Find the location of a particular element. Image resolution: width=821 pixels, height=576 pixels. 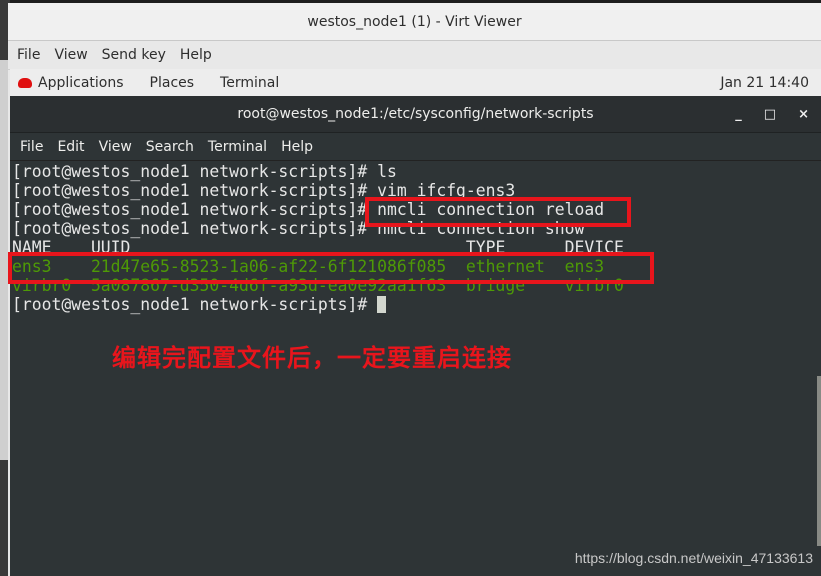

prompt-line: [root@westos_node1 network-scripts]# is located at coordinates (323, 304).